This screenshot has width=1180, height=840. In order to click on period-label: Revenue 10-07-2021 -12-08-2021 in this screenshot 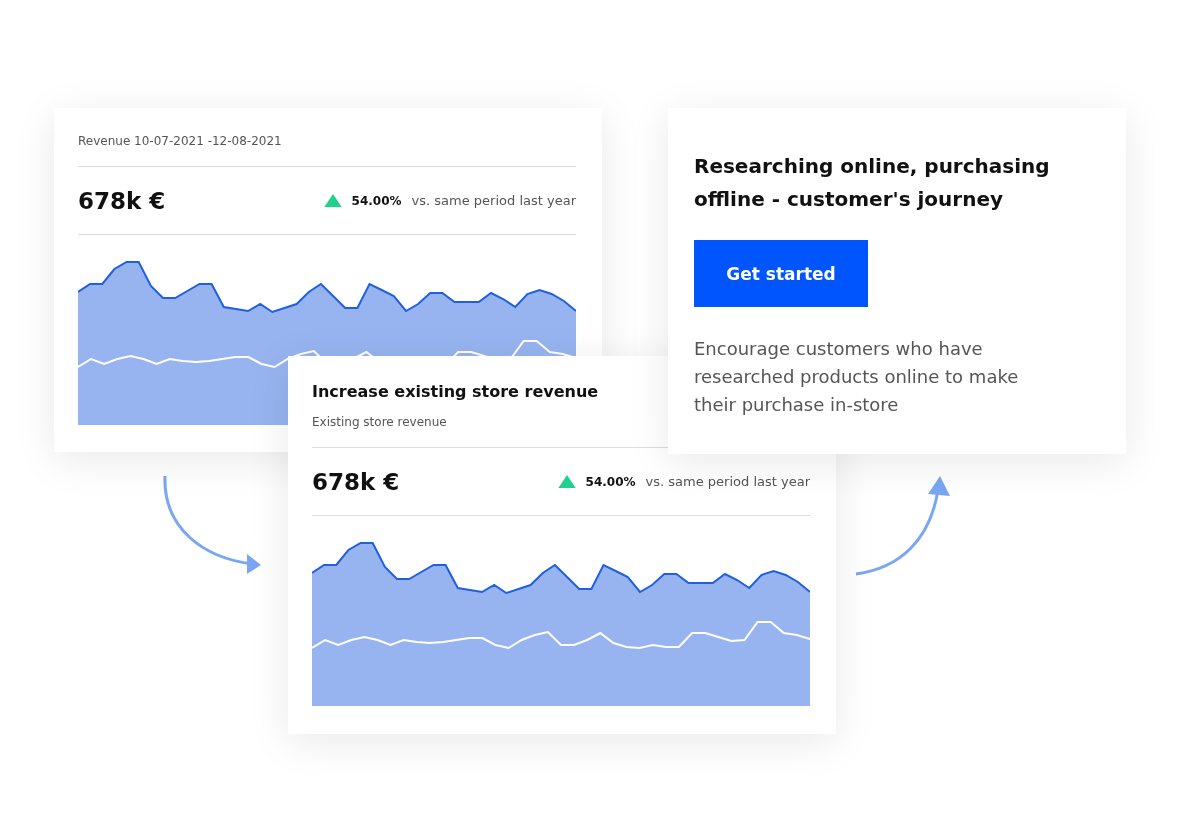, I will do `click(180, 141)`.